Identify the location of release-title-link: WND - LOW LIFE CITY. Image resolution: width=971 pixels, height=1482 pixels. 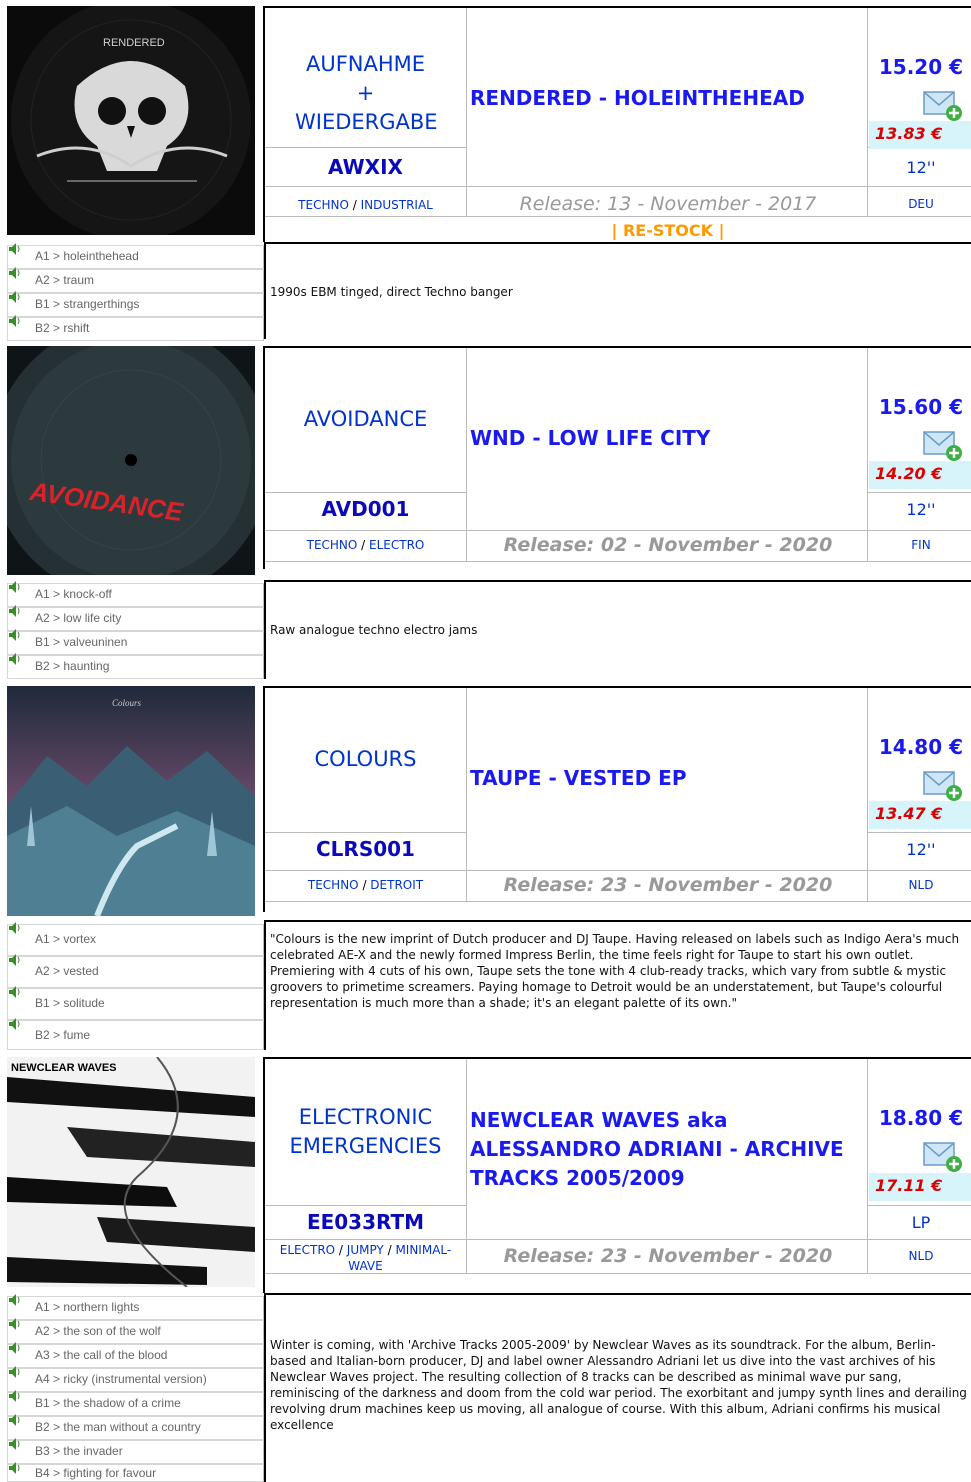
(668, 438).